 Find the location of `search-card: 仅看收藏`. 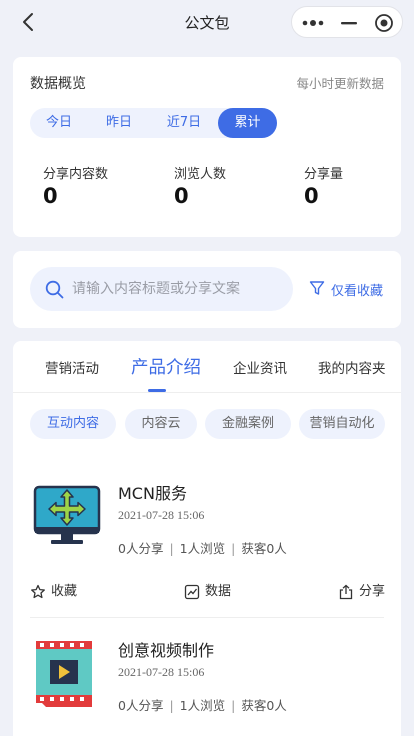

search-card: 仅看收藏 is located at coordinates (207, 289).